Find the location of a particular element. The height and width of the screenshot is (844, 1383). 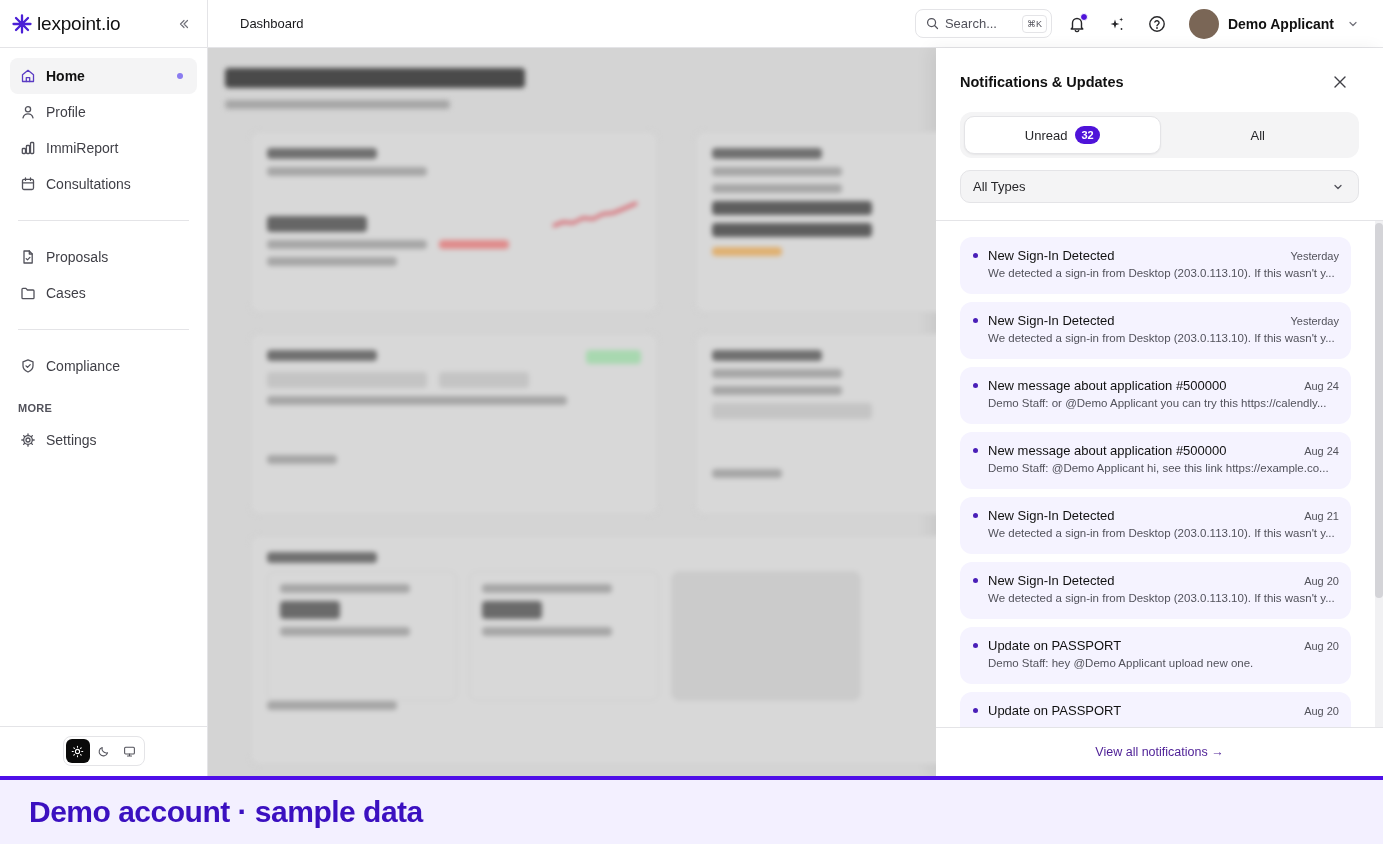

settings-icon is located at coordinates (28, 440).